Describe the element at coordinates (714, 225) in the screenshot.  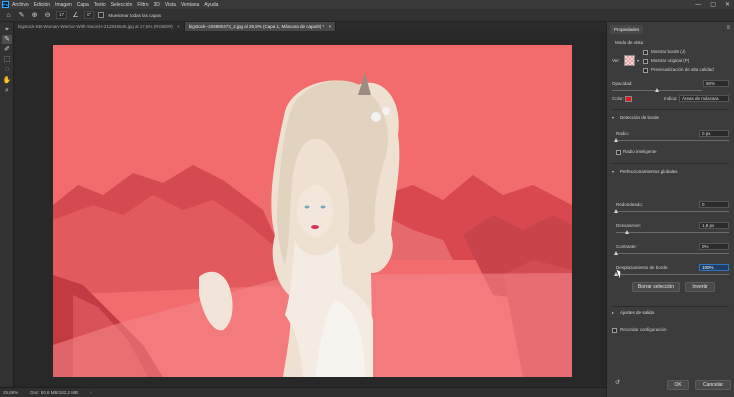
I see `feather-input: 1,8 px` at that location.